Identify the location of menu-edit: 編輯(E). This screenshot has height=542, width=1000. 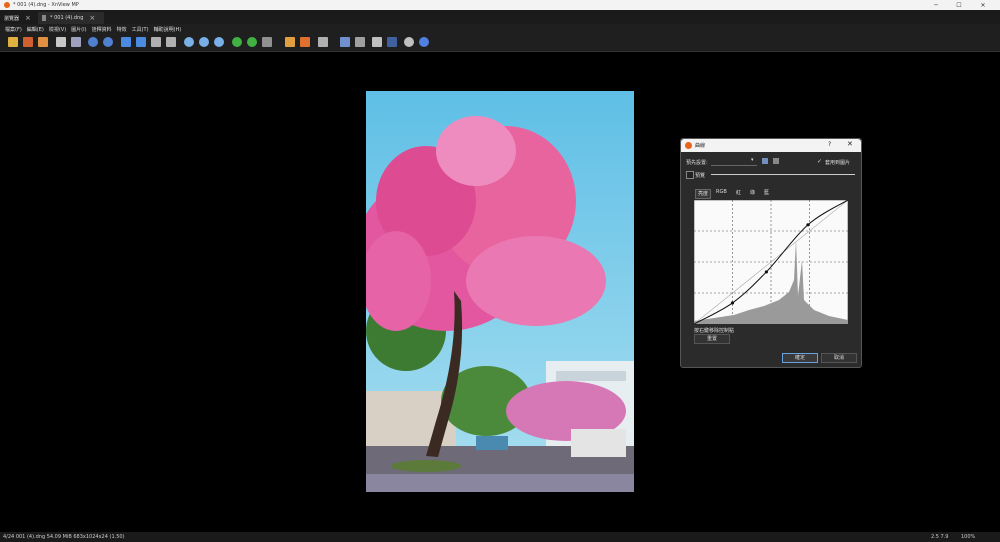
(35, 29).